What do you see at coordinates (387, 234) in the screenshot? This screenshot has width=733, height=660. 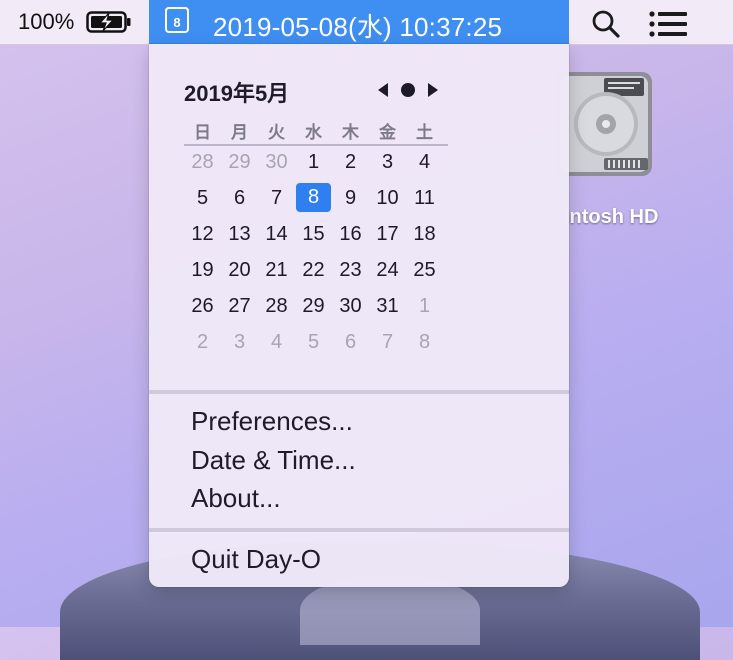 I see `calendar-day: 17` at bounding box center [387, 234].